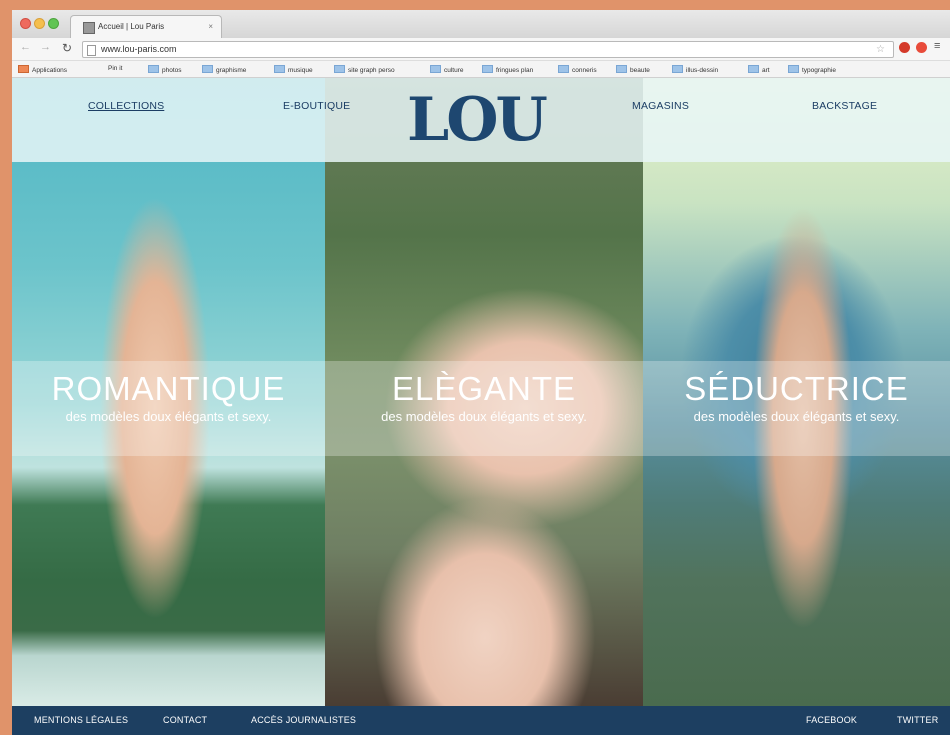 The height and width of the screenshot is (735, 950). I want to click on bookmark-folder: culture, so click(447, 69).